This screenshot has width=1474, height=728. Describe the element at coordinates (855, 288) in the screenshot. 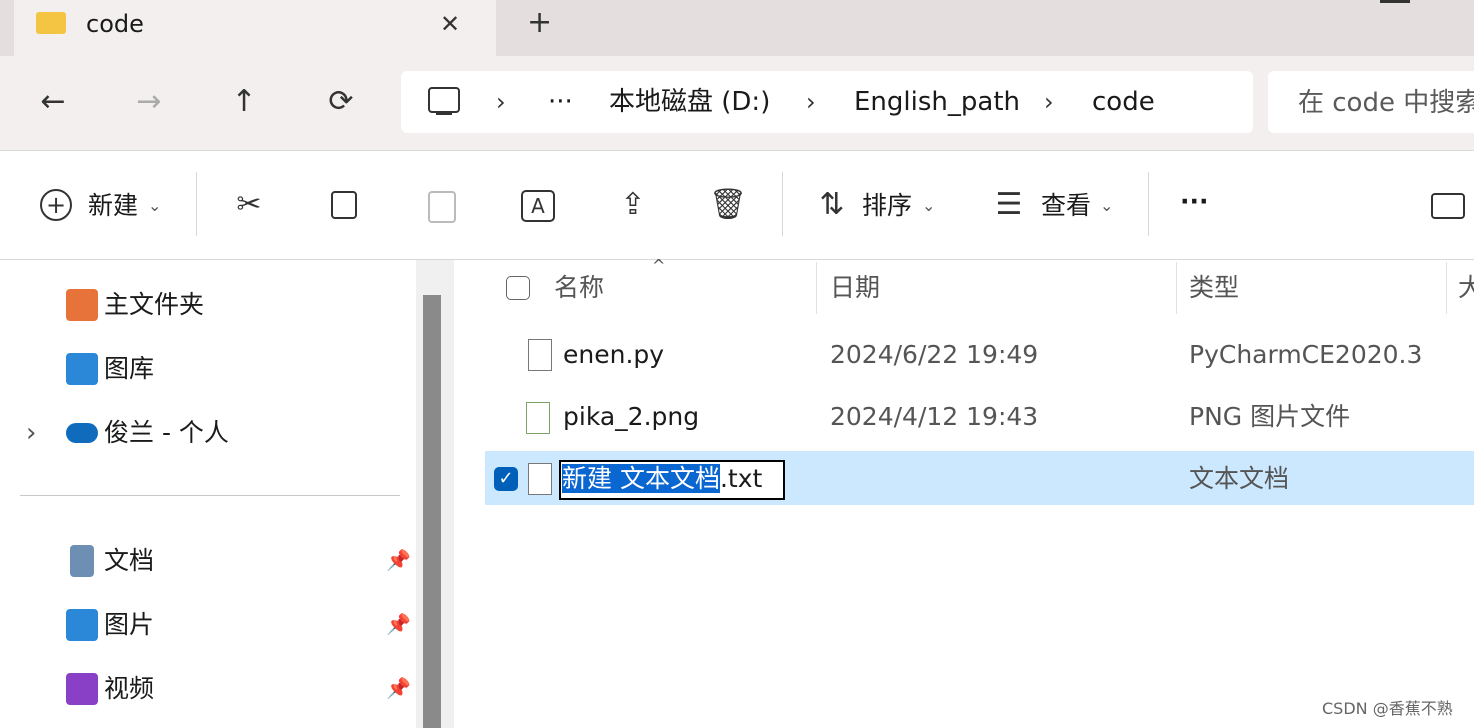

I see `column-header-date: 日期` at that location.